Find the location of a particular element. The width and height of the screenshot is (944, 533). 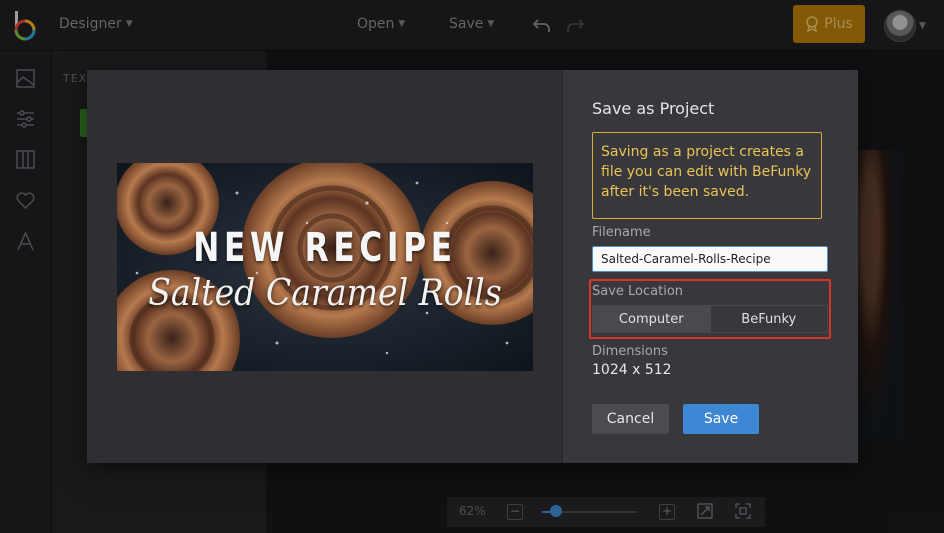

filename-input is located at coordinates (710, 259).